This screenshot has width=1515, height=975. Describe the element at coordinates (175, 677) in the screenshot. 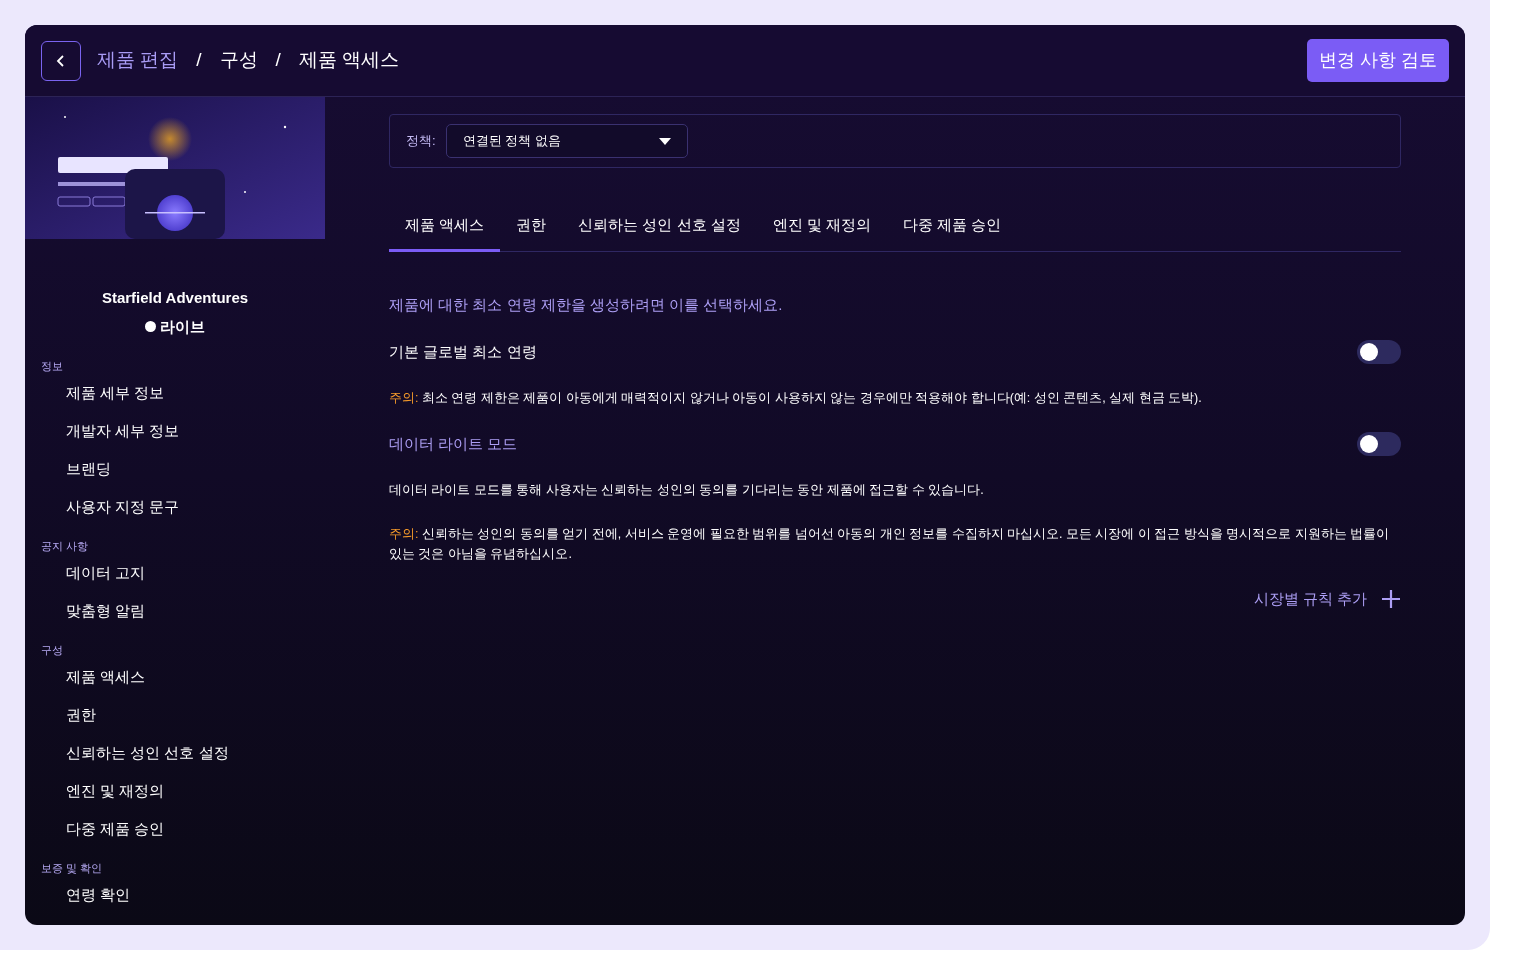

I see `sidebar-item: 제품 액세스` at that location.